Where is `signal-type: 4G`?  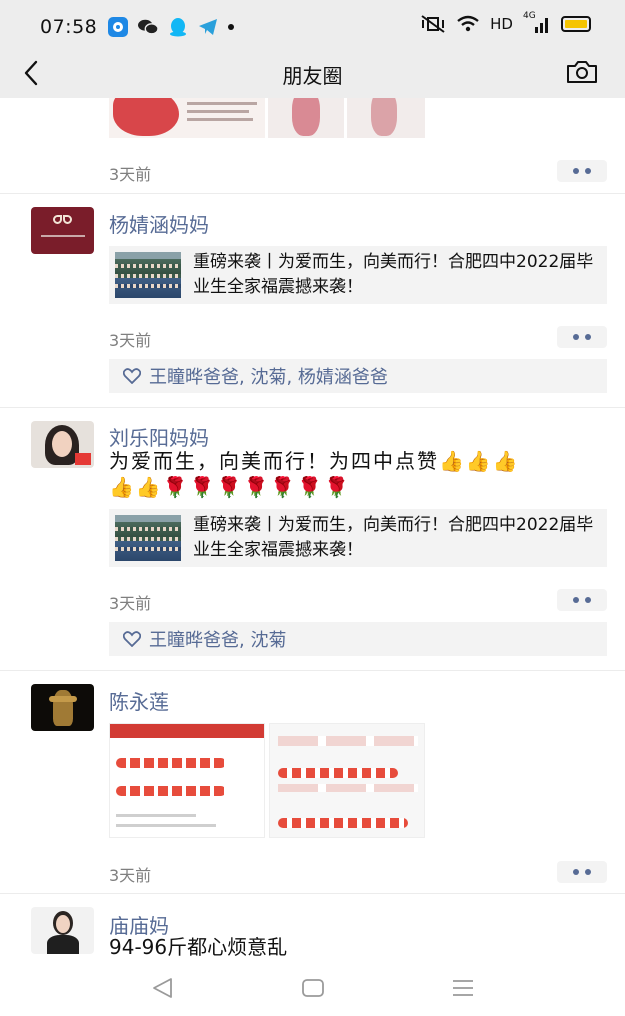 signal-type: 4G is located at coordinates (529, 16).